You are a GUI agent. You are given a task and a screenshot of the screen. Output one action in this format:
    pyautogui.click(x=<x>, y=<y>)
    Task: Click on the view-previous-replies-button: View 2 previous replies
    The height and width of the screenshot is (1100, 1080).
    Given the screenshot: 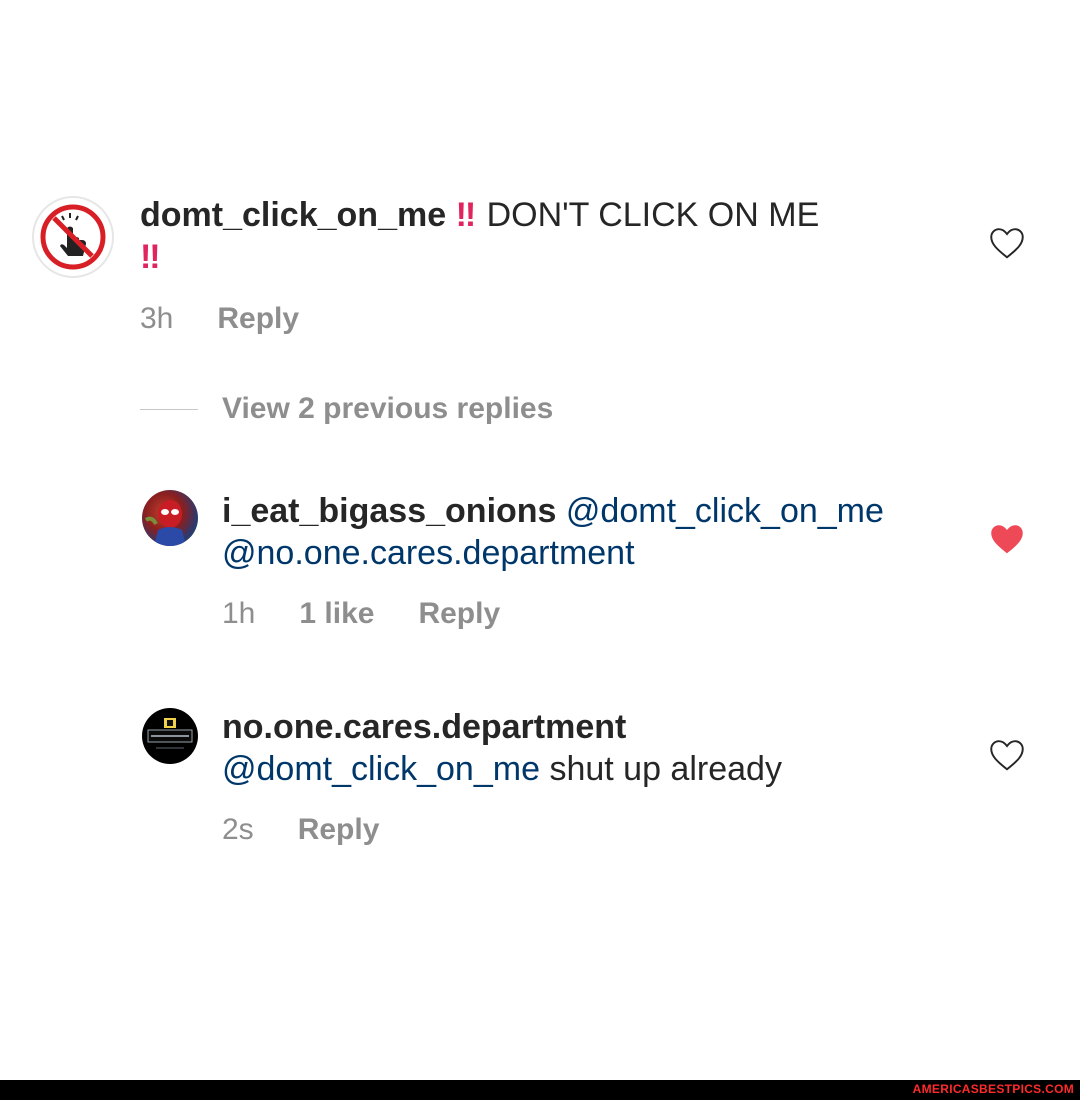 What is the action you would take?
    pyautogui.click(x=346, y=409)
    